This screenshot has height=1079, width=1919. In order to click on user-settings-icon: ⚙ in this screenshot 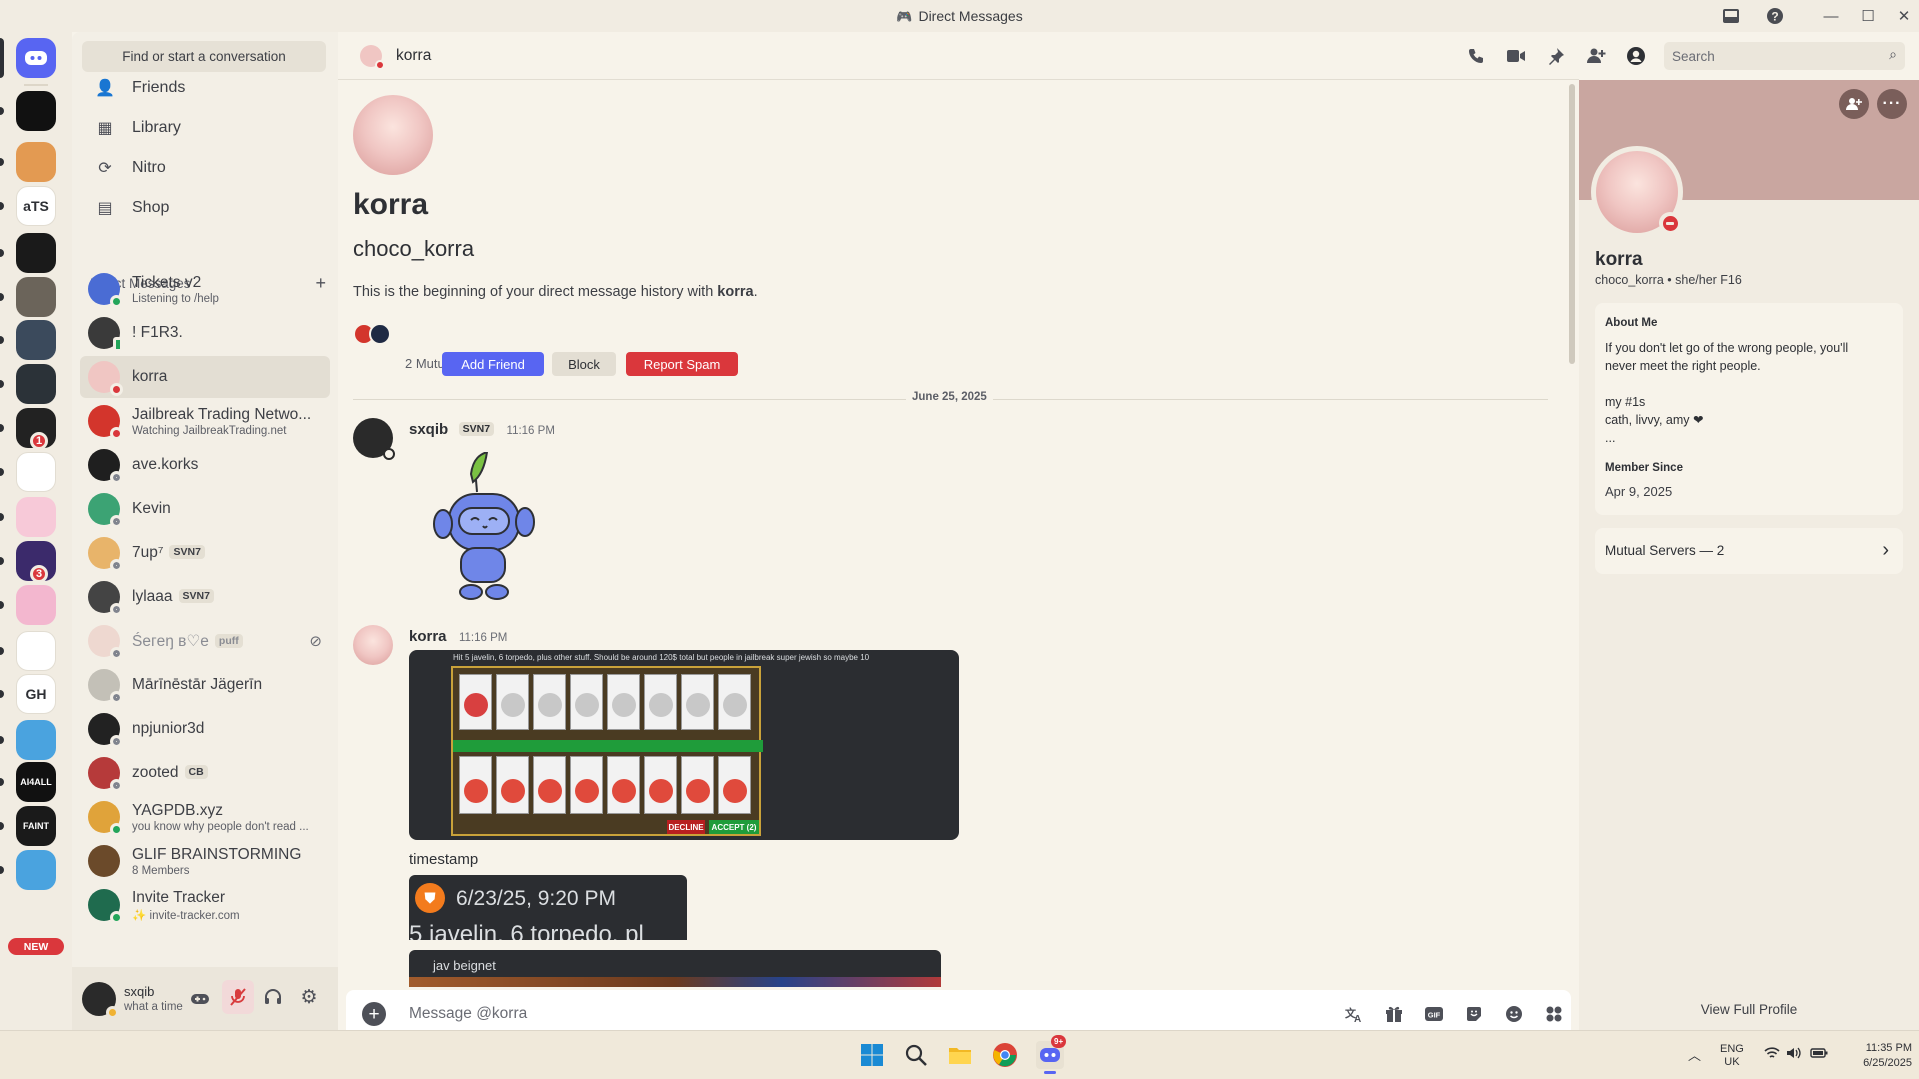, I will do `click(309, 997)`.